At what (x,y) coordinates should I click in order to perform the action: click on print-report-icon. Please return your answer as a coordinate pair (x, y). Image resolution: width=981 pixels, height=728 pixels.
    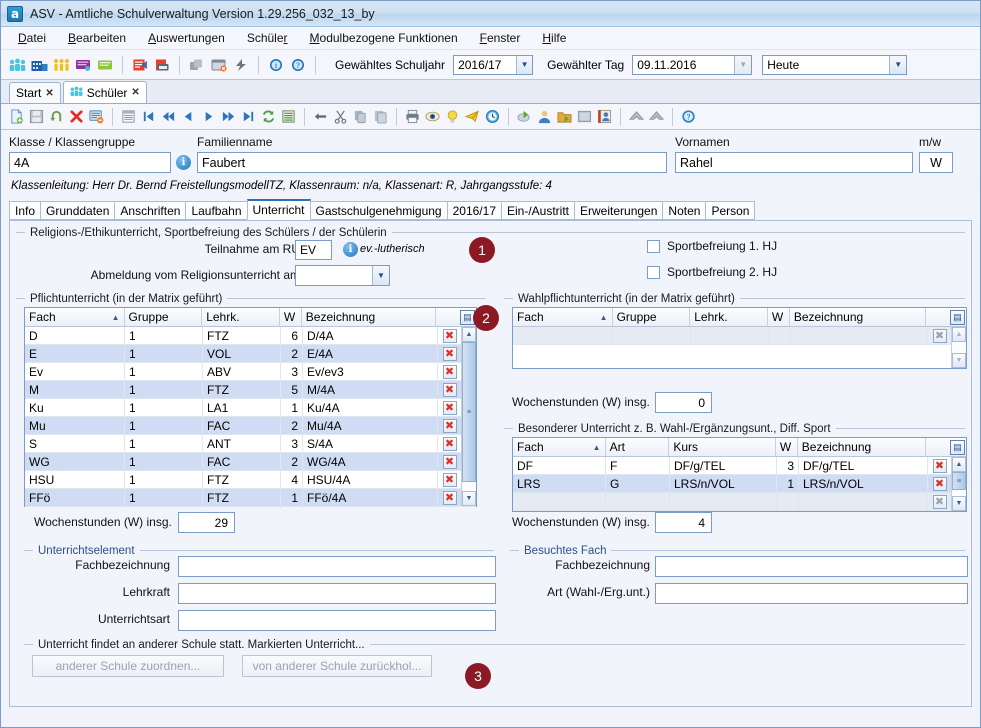
    Looking at the image, I should click on (162, 64).